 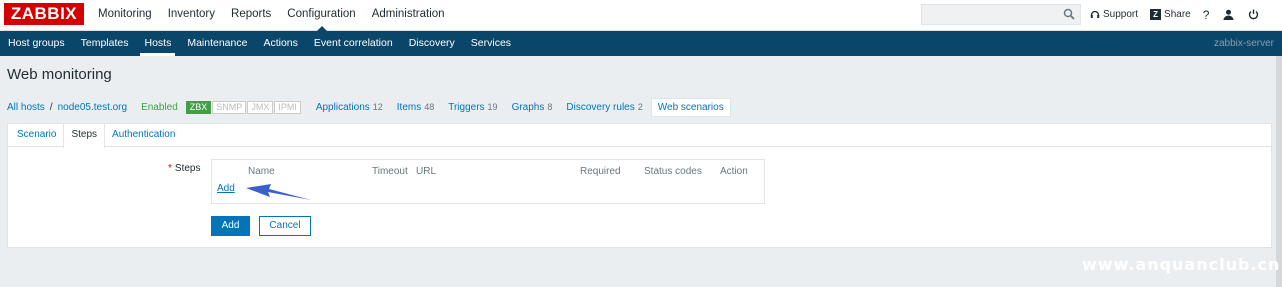 What do you see at coordinates (1181, 264) in the screenshot?
I see `watermark: www.anquanclub.cn` at bounding box center [1181, 264].